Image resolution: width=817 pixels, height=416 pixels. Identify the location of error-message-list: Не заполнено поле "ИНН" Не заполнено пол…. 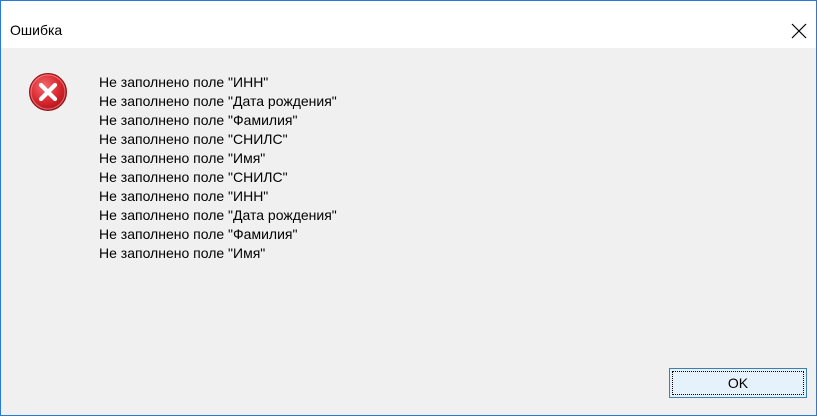
(218, 168).